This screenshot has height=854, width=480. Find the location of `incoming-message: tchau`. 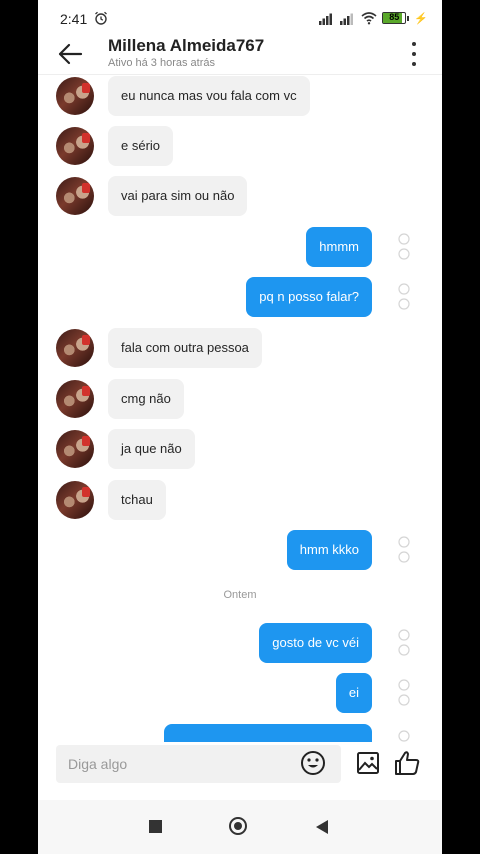

incoming-message: tchau is located at coordinates (240, 500).